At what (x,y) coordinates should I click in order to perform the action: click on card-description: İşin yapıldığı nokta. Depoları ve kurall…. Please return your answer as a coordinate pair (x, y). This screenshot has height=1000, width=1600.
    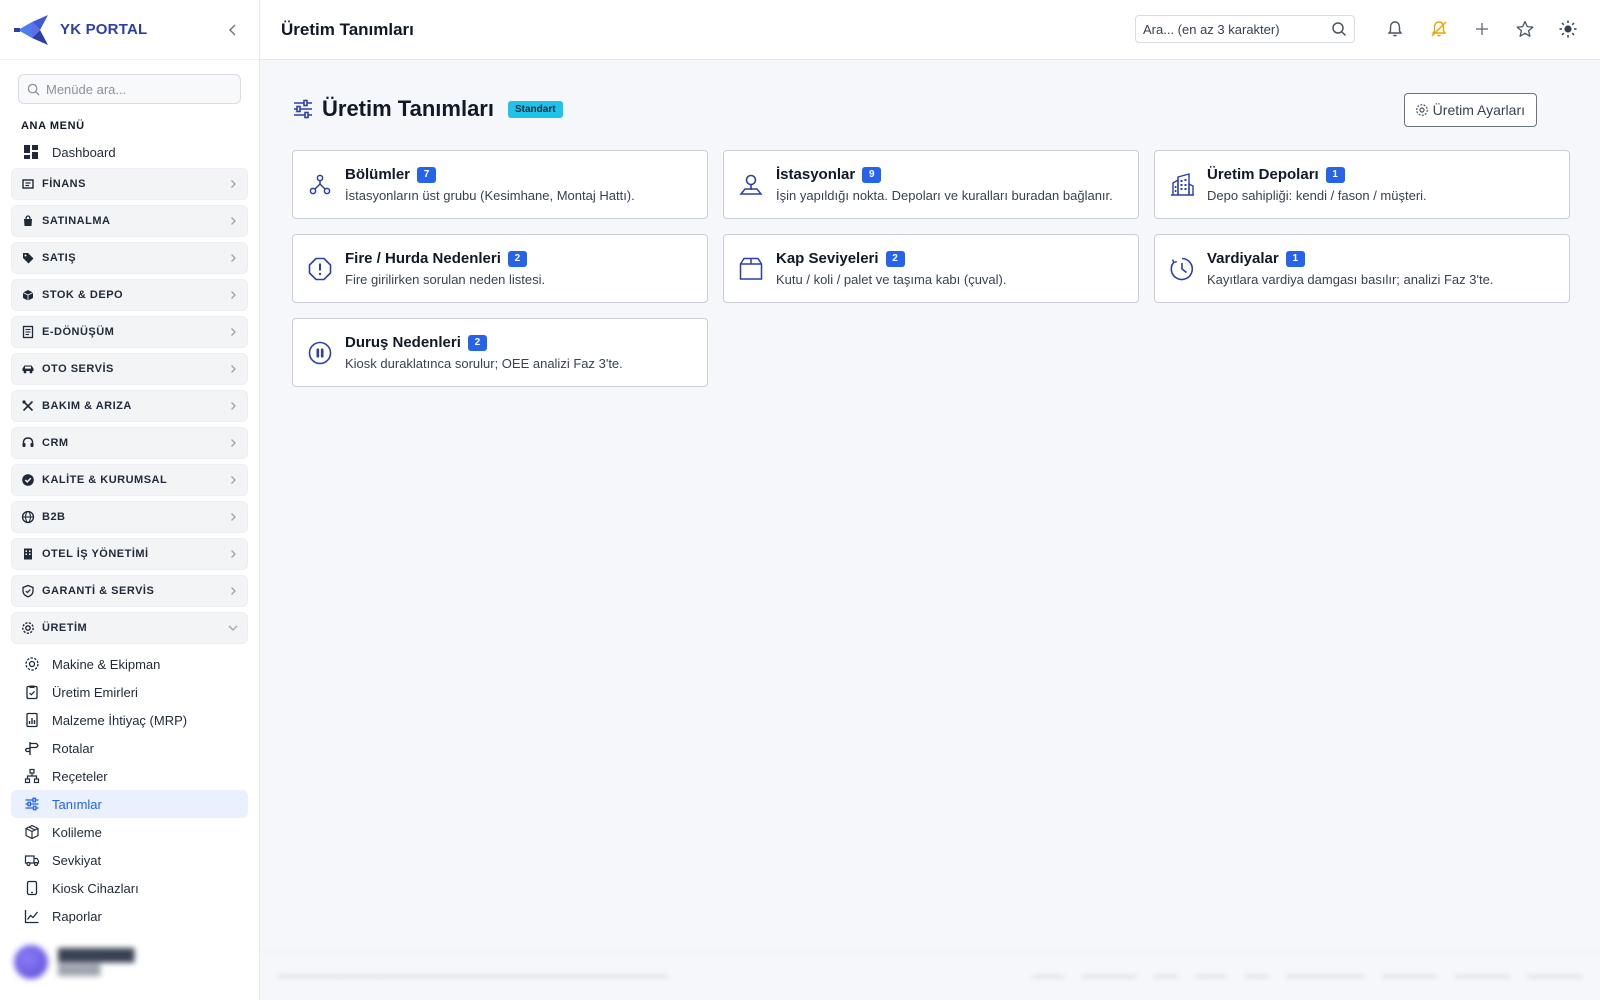
    Looking at the image, I should click on (944, 195).